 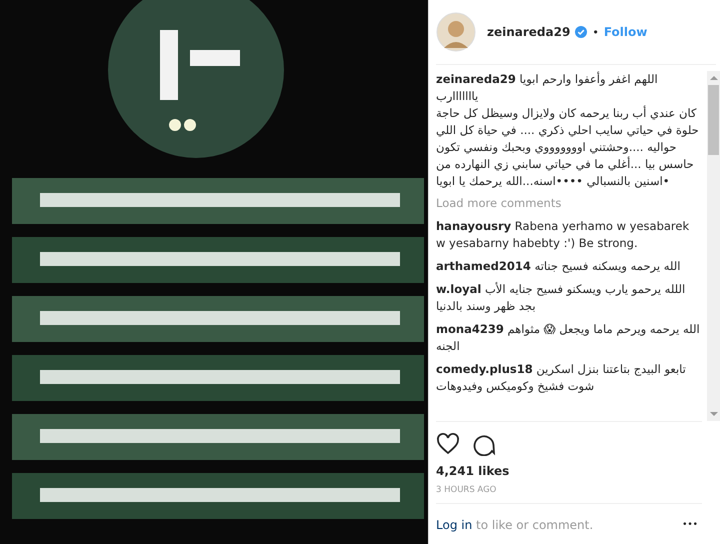 I want to click on scrollbar-thumb, so click(x=713, y=120).